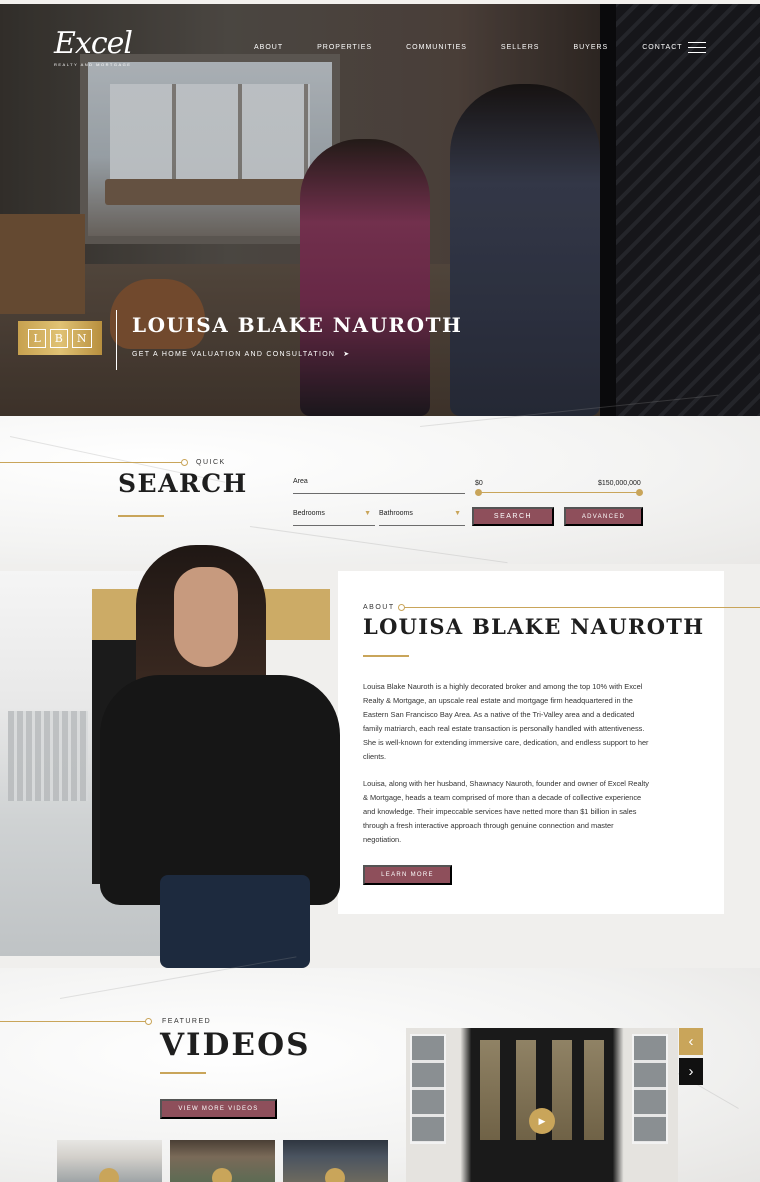  What do you see at coordinates (37, 338) in the screenshot?
I see `badge-letter: L` at bounding box center [37, 338].